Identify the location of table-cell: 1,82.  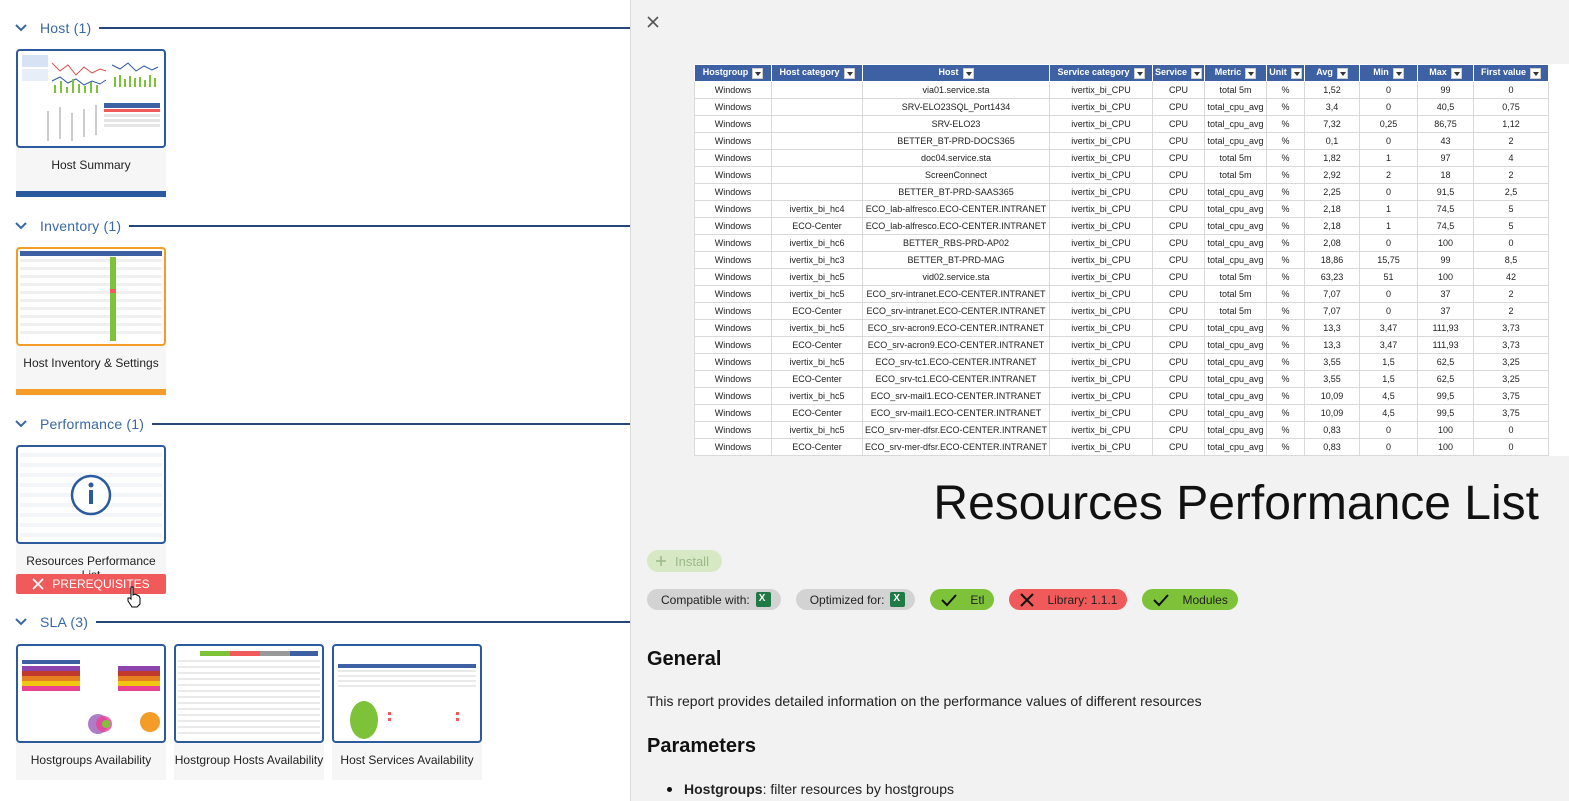
(1332, 158).